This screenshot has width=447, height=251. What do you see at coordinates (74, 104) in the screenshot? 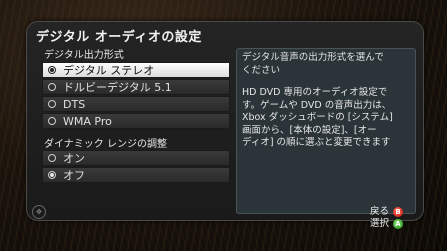
I see `option-label: DTS` at bounding box center [74, 104].